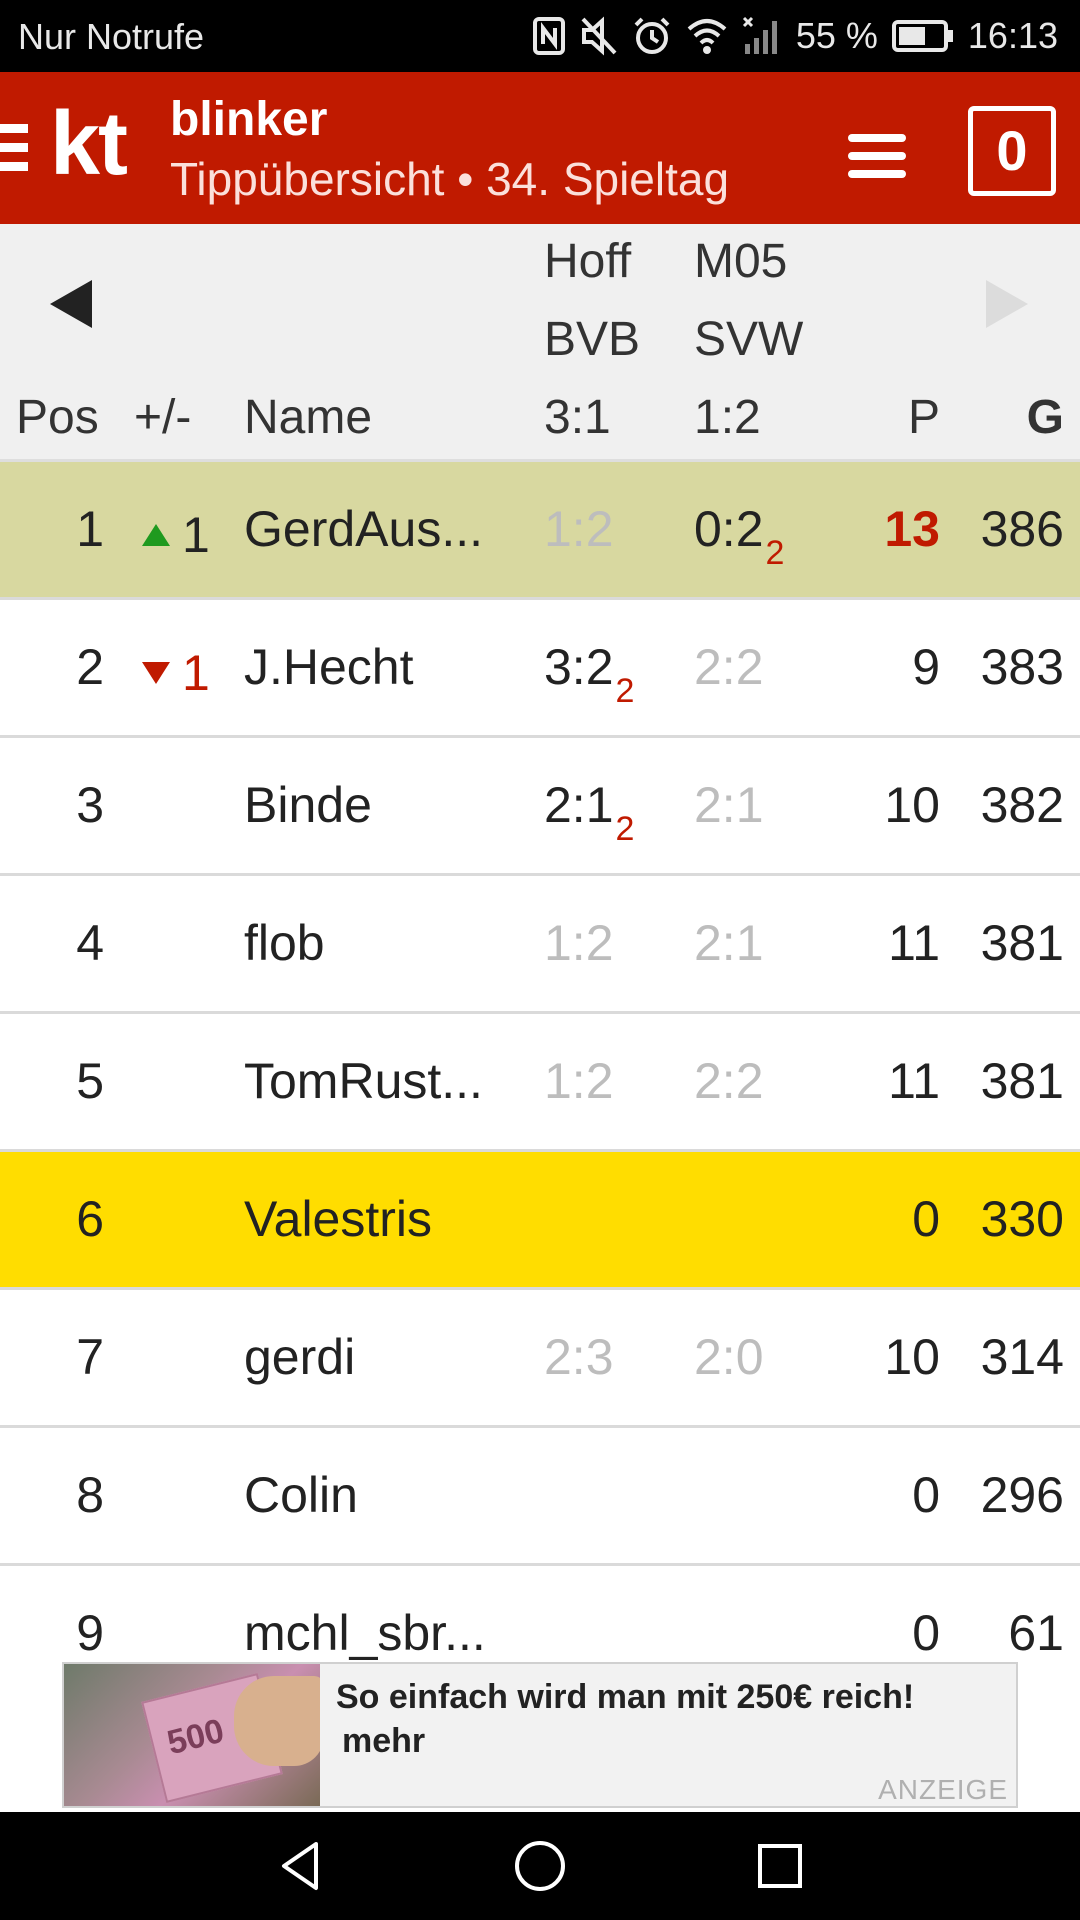 The image size is (1080, 1920). Describe the element at coordinates (749, 339) in the screenshot. I see `match2-away-team: SVW` at that location.